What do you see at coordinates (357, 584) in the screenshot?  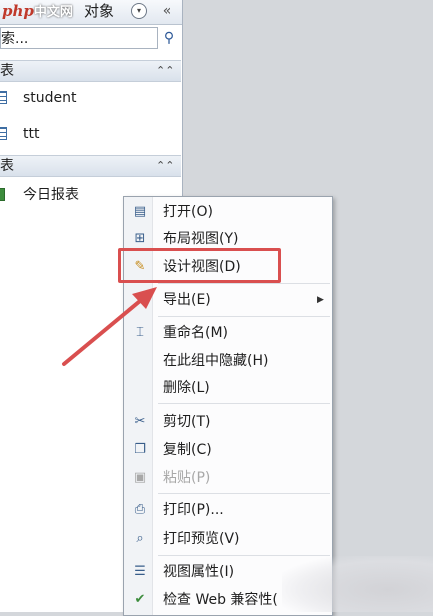 I see `watermark-smudge` at bounding box center [357, 584].